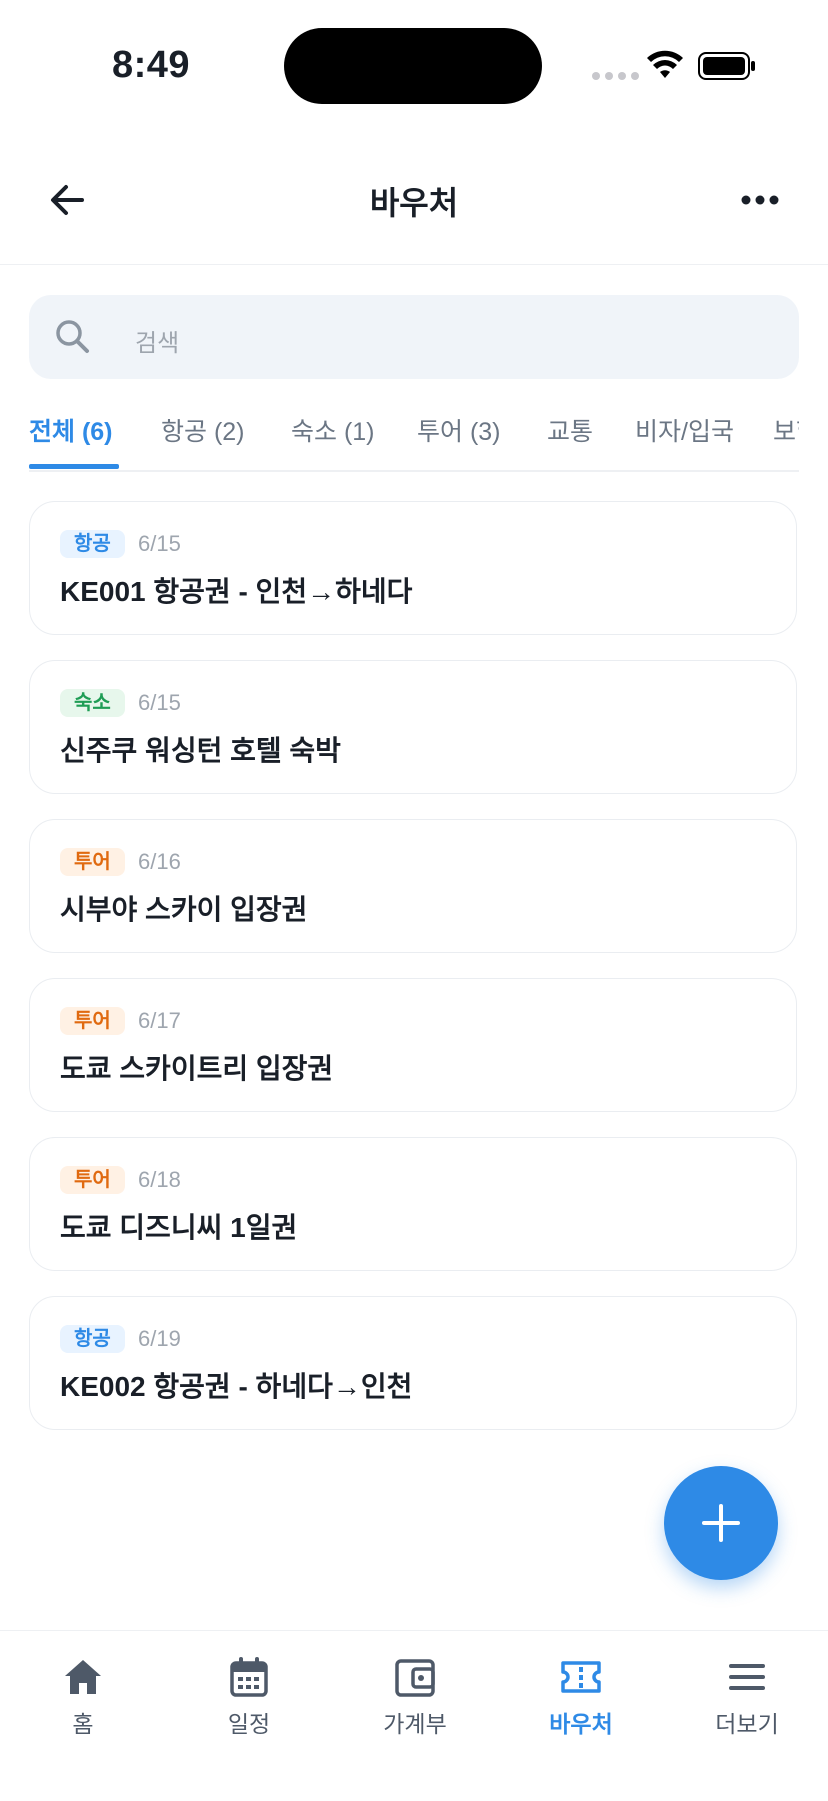 Image resolution: width=828 pixels, height=1801 pixels. I want to click on tab-insurance: 보험, so click(786, 430).